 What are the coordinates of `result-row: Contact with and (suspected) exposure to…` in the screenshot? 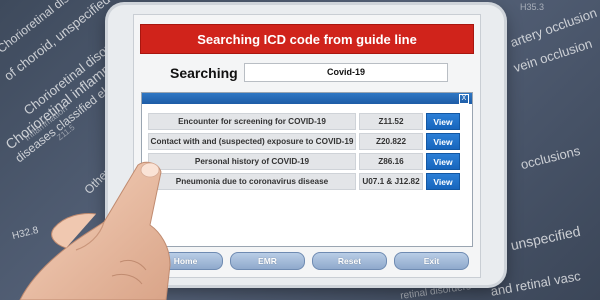 It's located at (304, 141).